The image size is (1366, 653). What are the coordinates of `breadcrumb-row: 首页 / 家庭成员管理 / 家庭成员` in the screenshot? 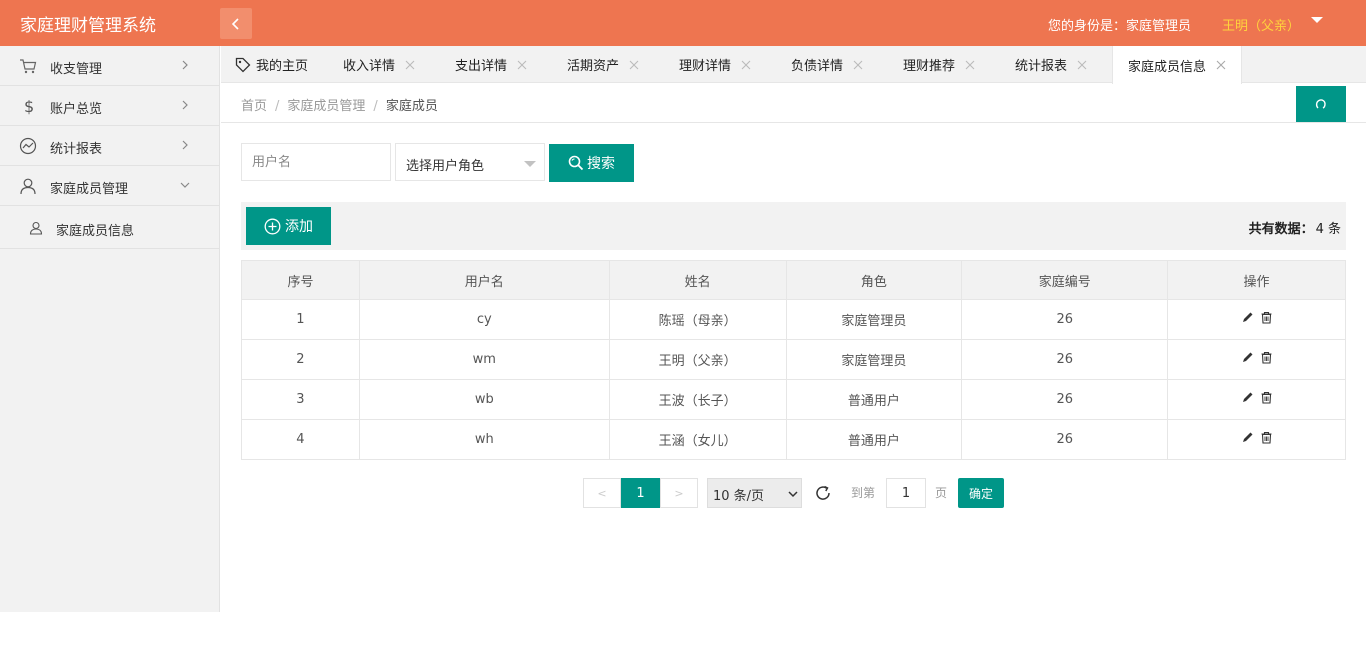 It's located at (793, 103).